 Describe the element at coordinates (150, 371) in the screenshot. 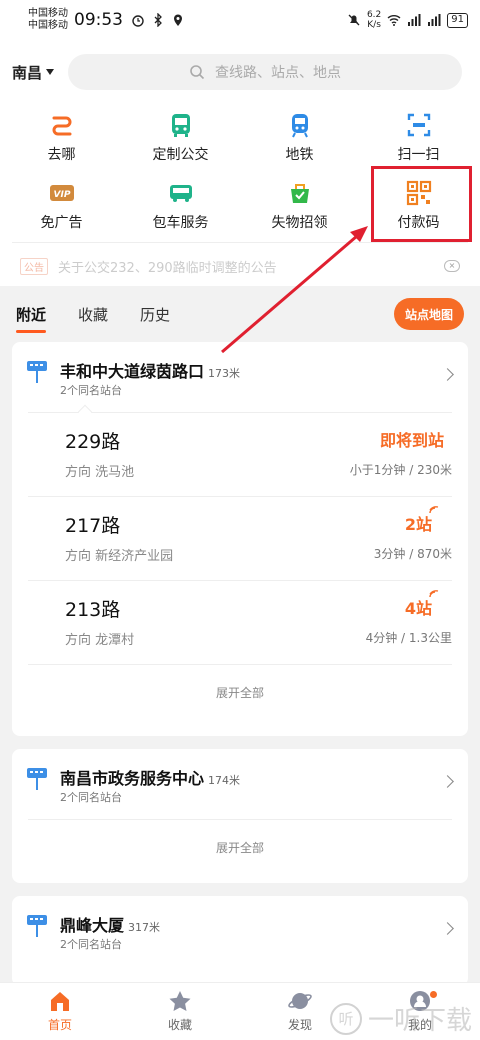

I see `stop-name: 丰和中大道绿茵路口 173米` at that location.